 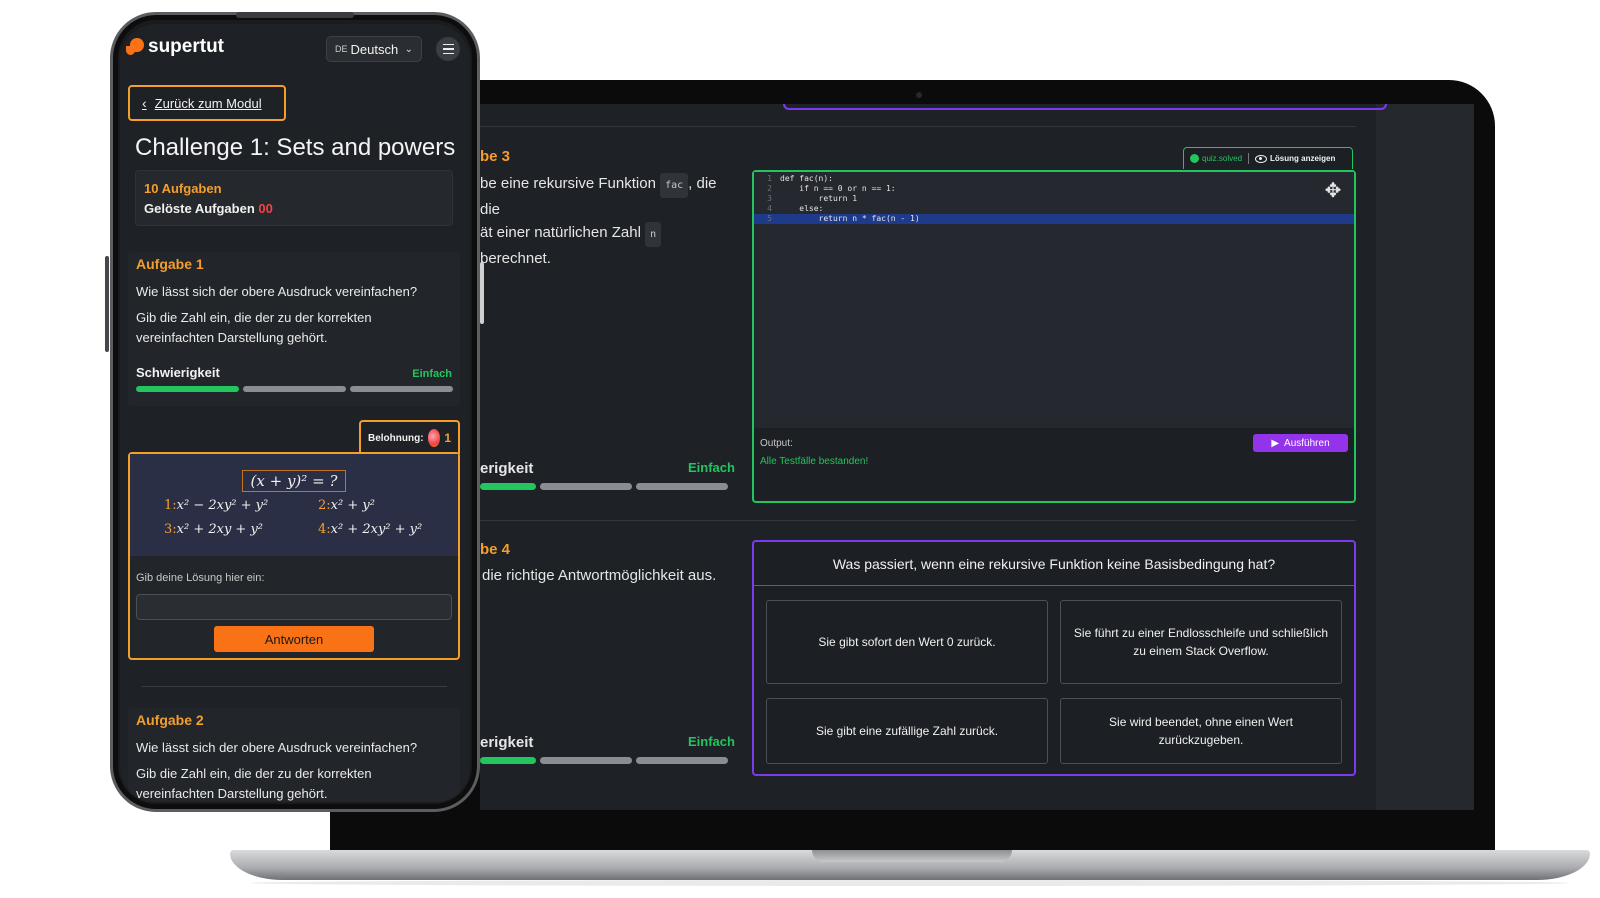 I want to click on check-icon, so click(x=1194, y=158).